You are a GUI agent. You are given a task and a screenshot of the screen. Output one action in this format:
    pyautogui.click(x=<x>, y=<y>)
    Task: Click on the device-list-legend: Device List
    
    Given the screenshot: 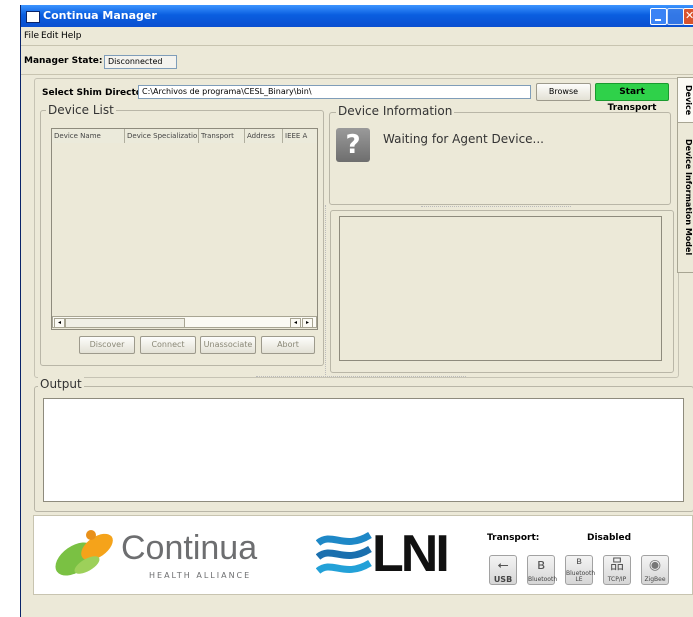 What is the action you would take?
    pyautogui.click(x=81, y=110)
    